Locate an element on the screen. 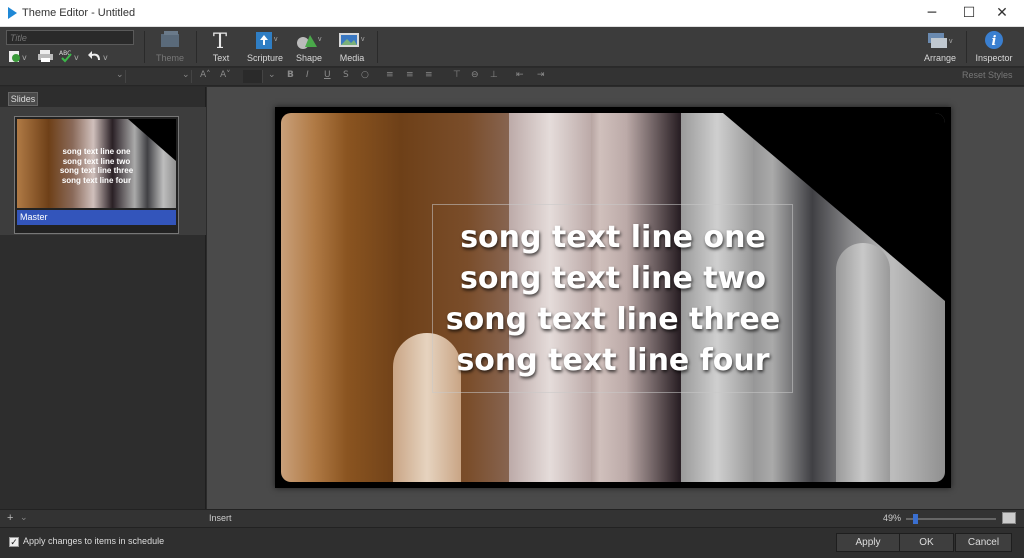  font-size-down-icon: A˅ is located at coordinates (225, 75).